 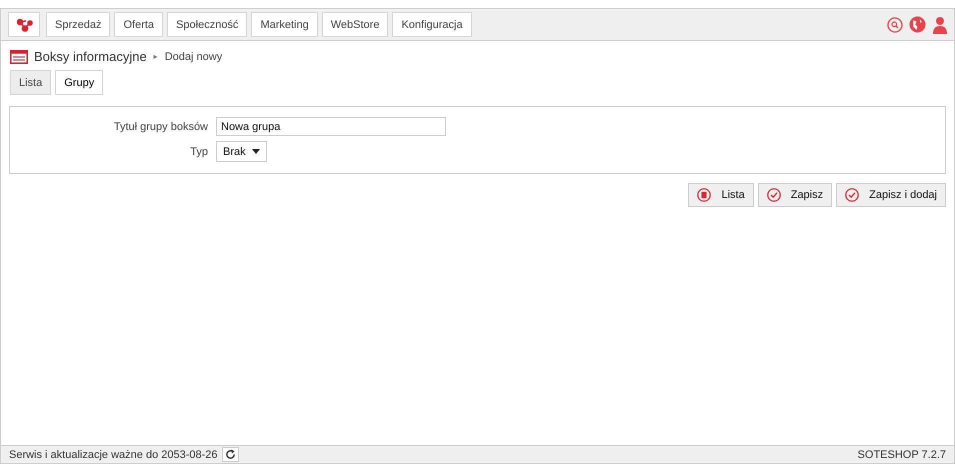 I want to click on refresh-button, so click(x=230, y=454).